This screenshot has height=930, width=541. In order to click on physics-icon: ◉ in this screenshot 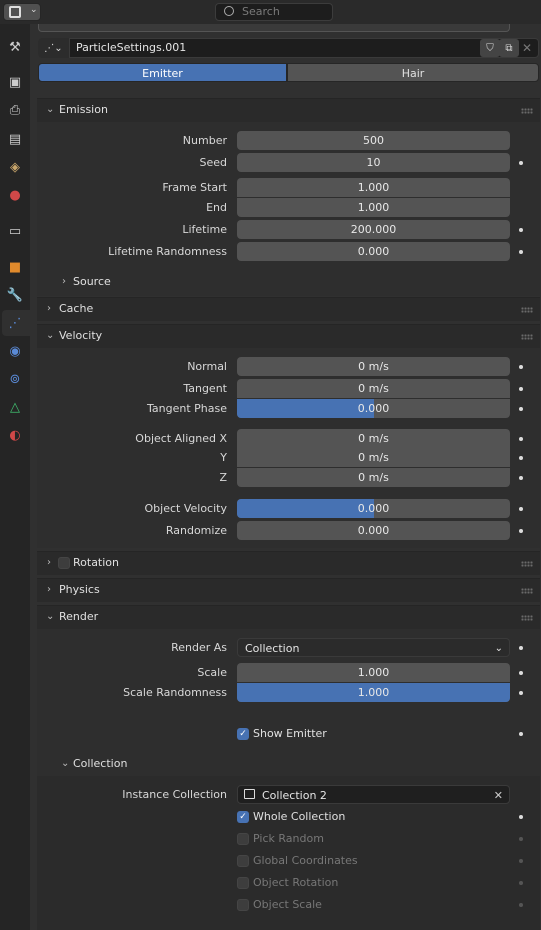, I will do `click(15, 351)`.